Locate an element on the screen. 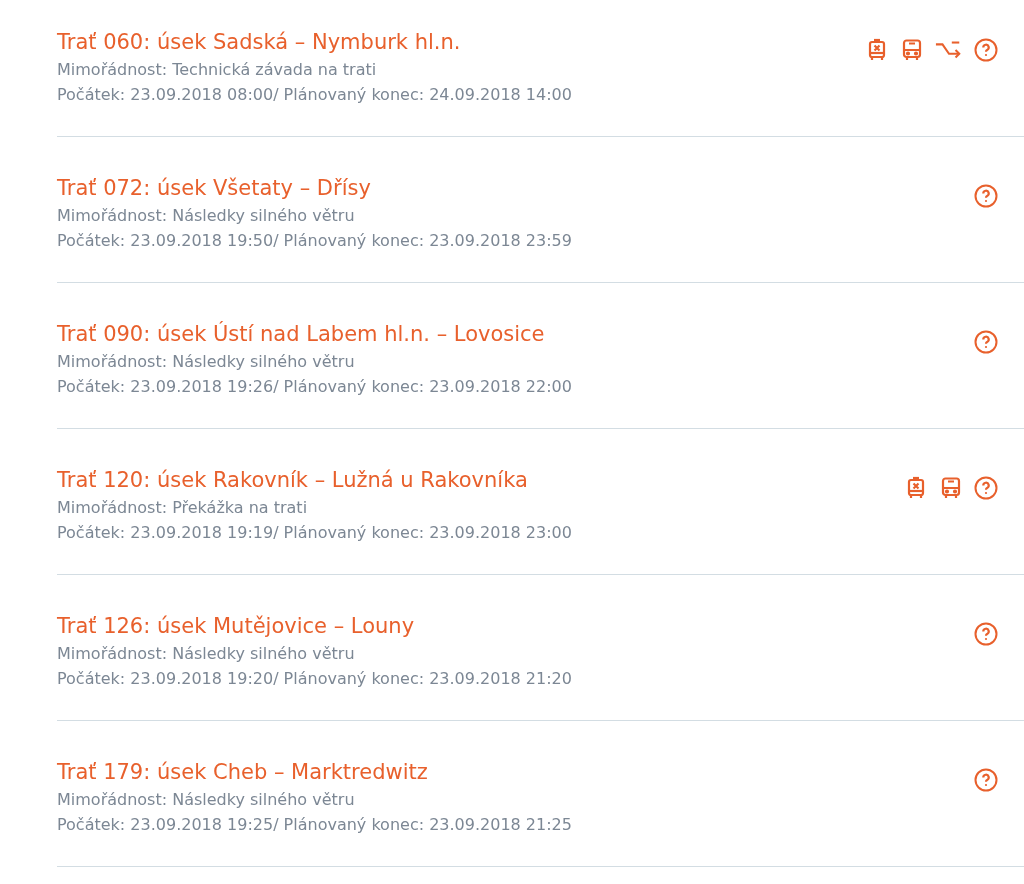 The image size is (1024, 884). disruption-reason: Mimořádnost: Technická závada na trati is located at coordinates (217, 70).